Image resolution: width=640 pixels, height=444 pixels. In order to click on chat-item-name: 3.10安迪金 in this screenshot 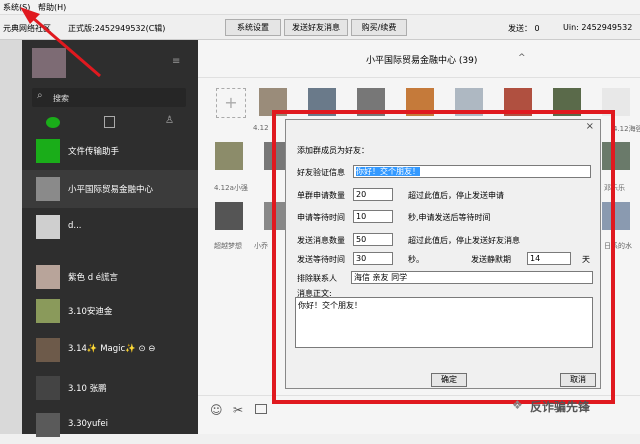, I will do `click(90, 312)`.